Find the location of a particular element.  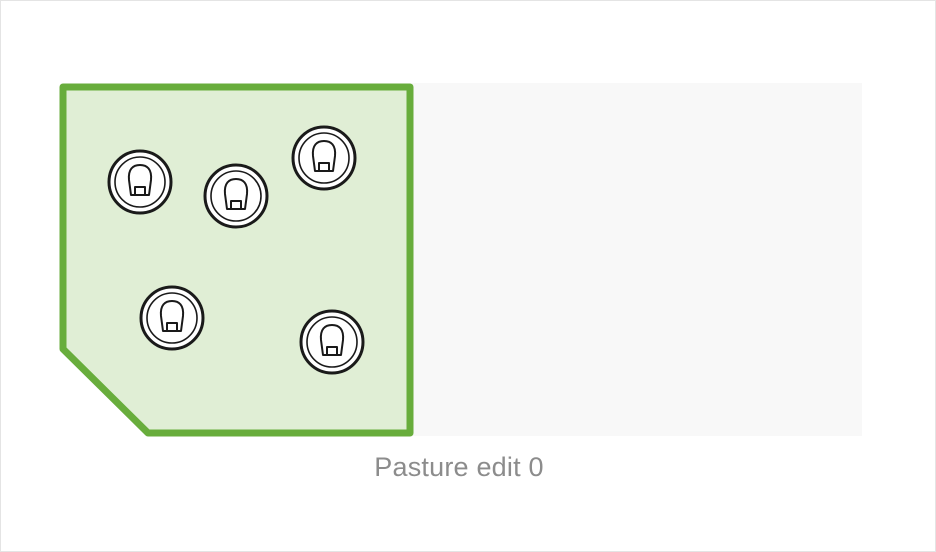

pasture-name-label: Pasture edit 0 is located at coordinates (459, 467).